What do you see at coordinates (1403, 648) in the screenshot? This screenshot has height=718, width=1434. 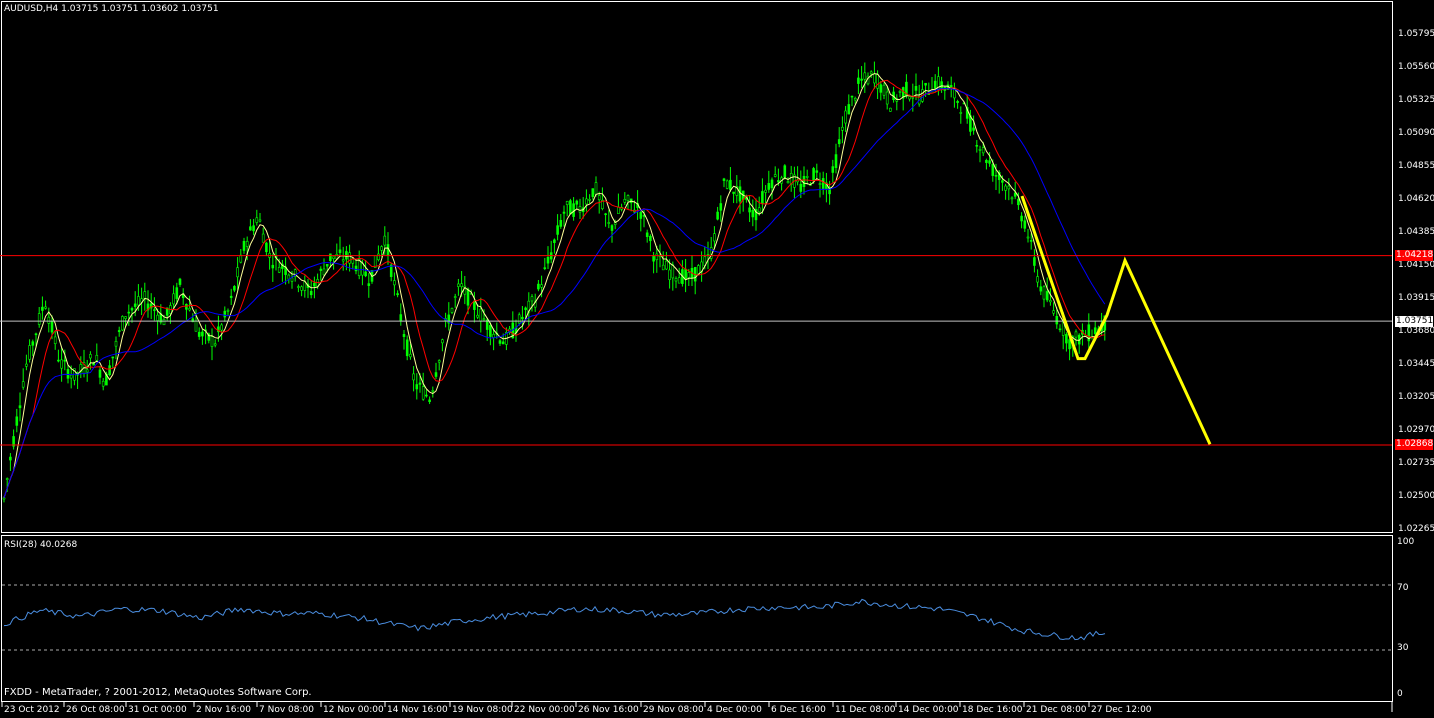 I see `rsi-level-label: 30` at bounding box center [1403, 648].